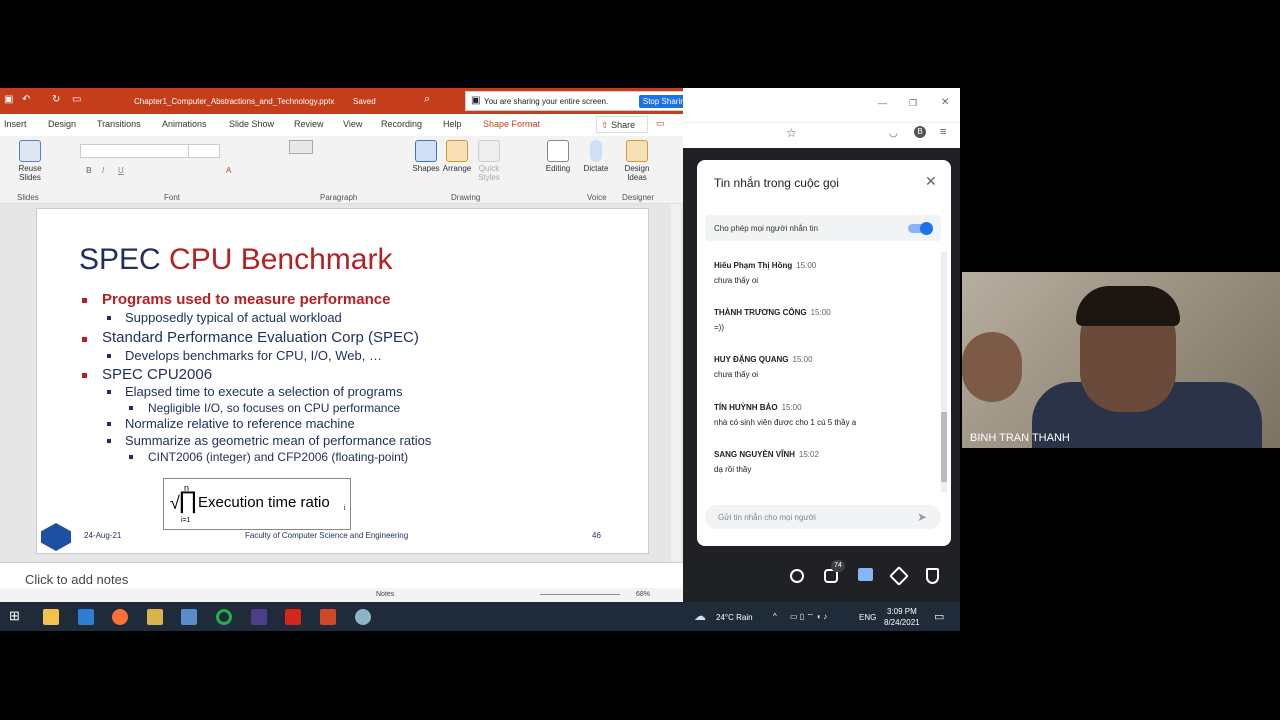 Image resolution: width=1280 pixels, height=720 pixels. What do you see at coordinates (30, 161) in the screenshot?
I see `reuse-slides-button: Reuse Slides` at bounding box center [30, 161].